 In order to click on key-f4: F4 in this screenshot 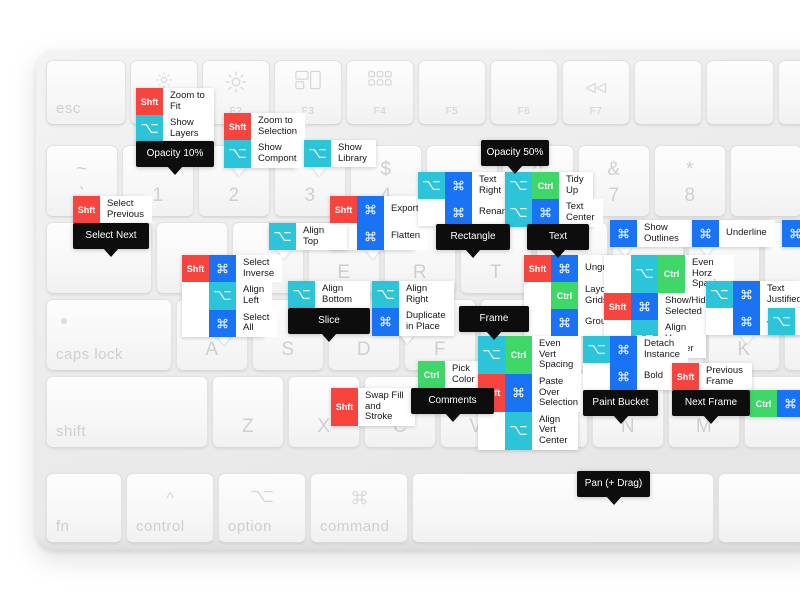, I will do `click(380, 92)`.